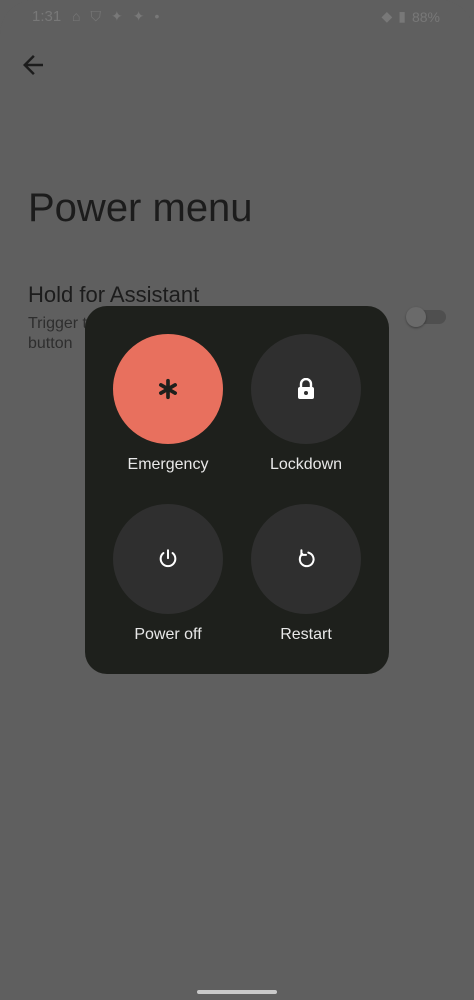  Describe the element at coordinates (237, 18) in the screenshot. I see `status-bar: 1:31 ⌂ ⛉ ✦ ✦ • ◆ ▮ 88%` at that location.